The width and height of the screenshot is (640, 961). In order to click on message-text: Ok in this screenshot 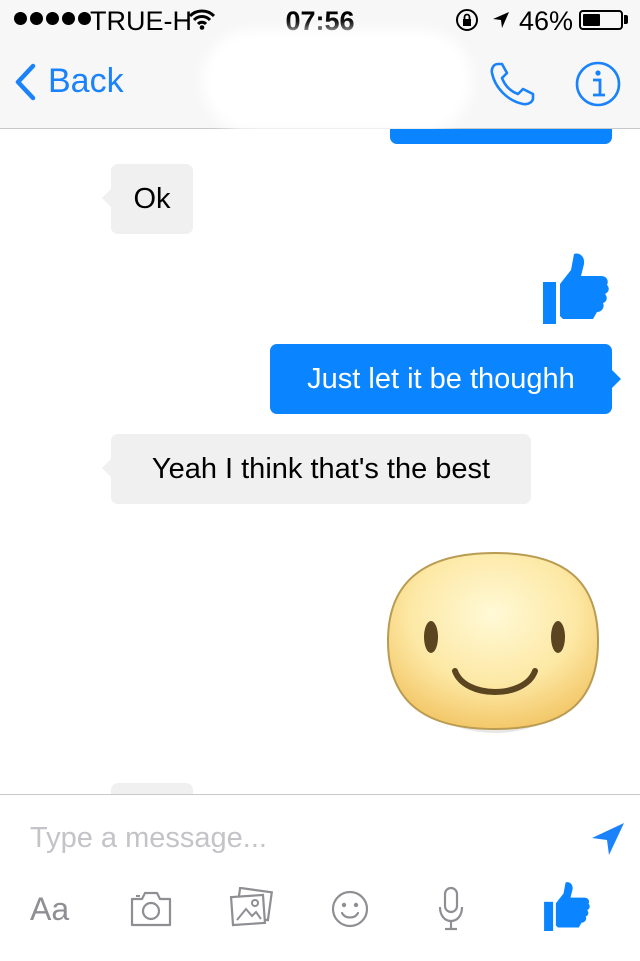, I will do `click(152, 199)`.